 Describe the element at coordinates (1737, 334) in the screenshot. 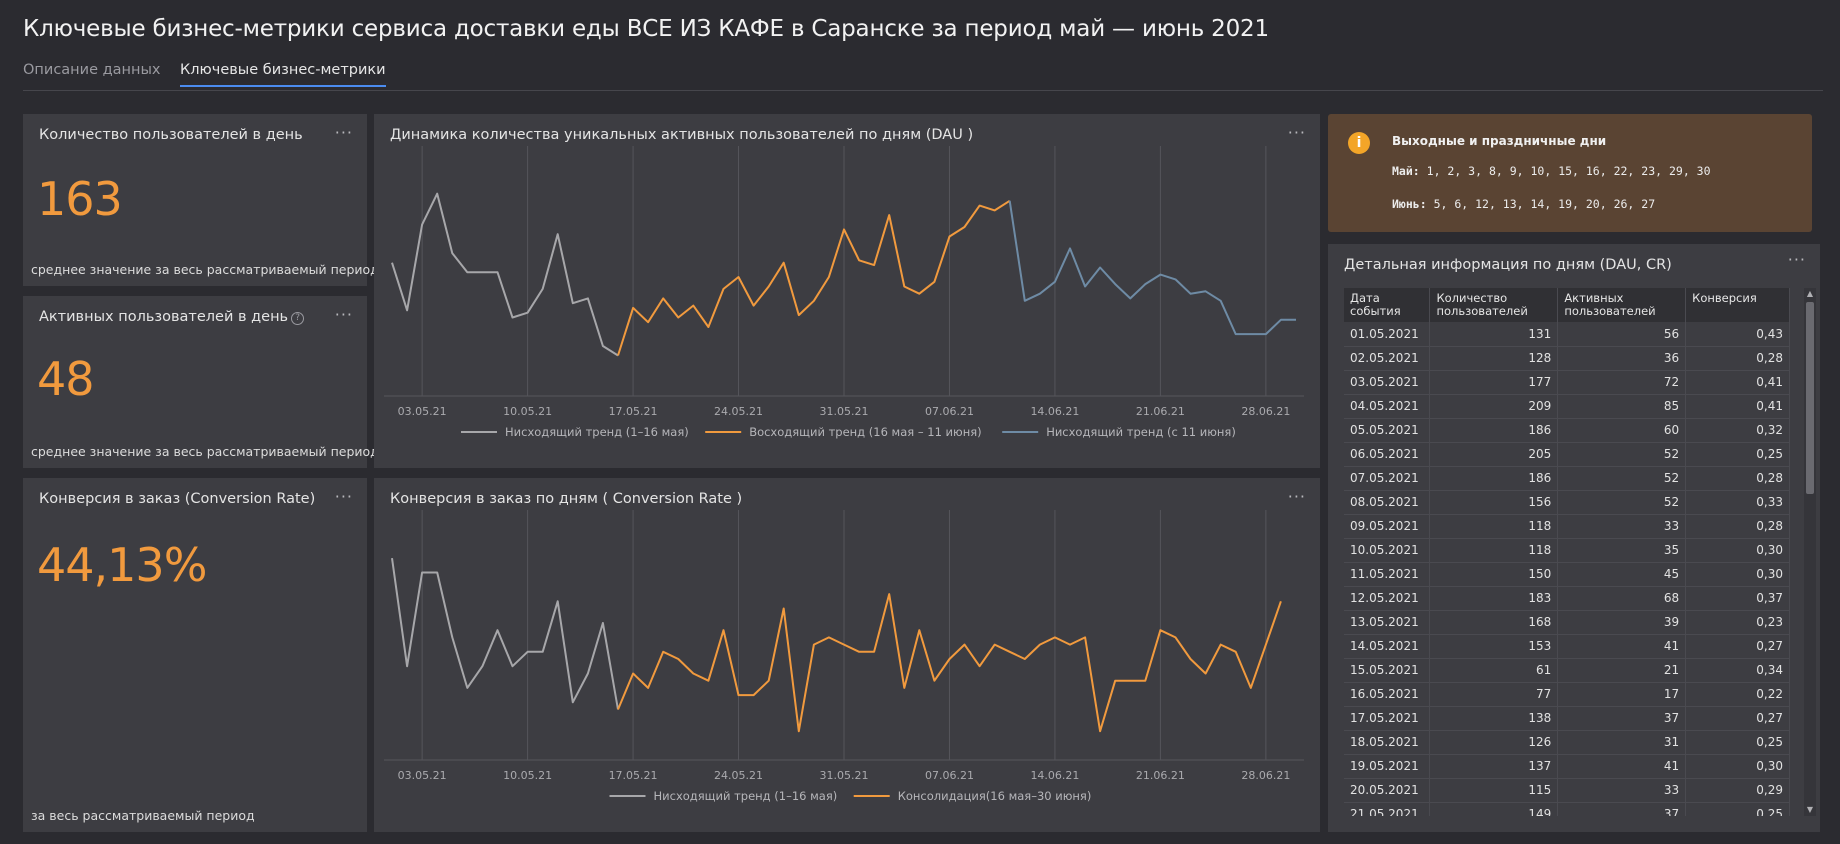

I see `cell-conversion: 0,43` at that location.